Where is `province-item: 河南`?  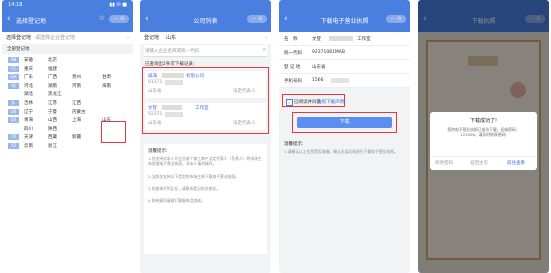 province-item: 河南 is located at coordinates (76, 86).